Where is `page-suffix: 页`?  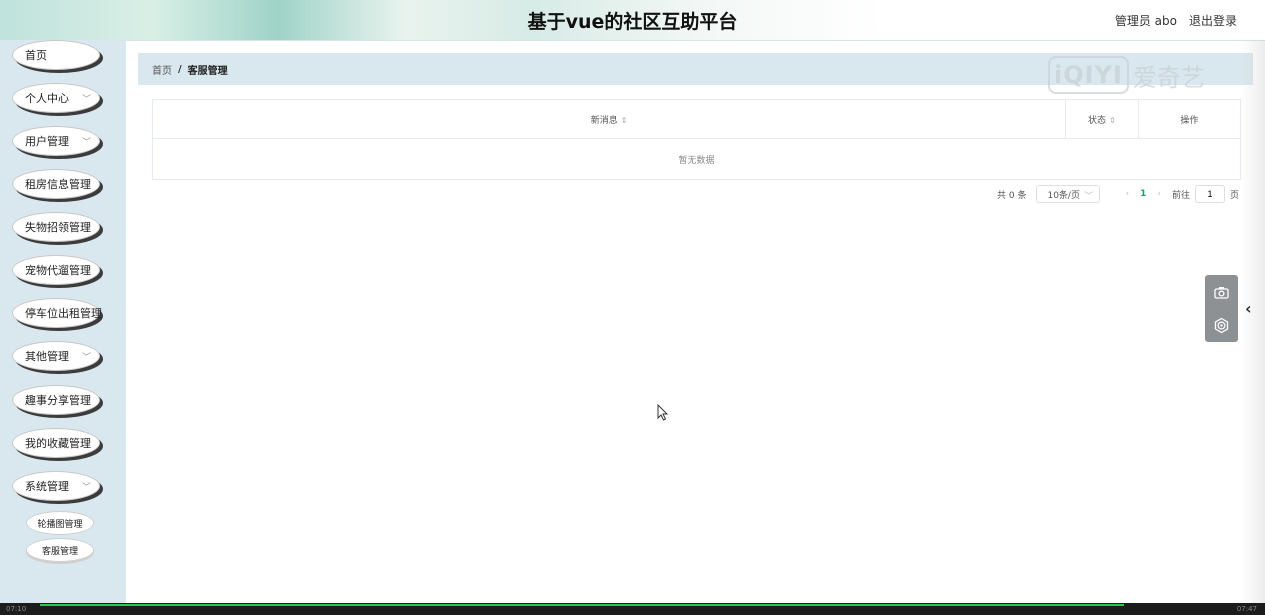
page-suffix: 页 is located at coordinates (1234, 195).